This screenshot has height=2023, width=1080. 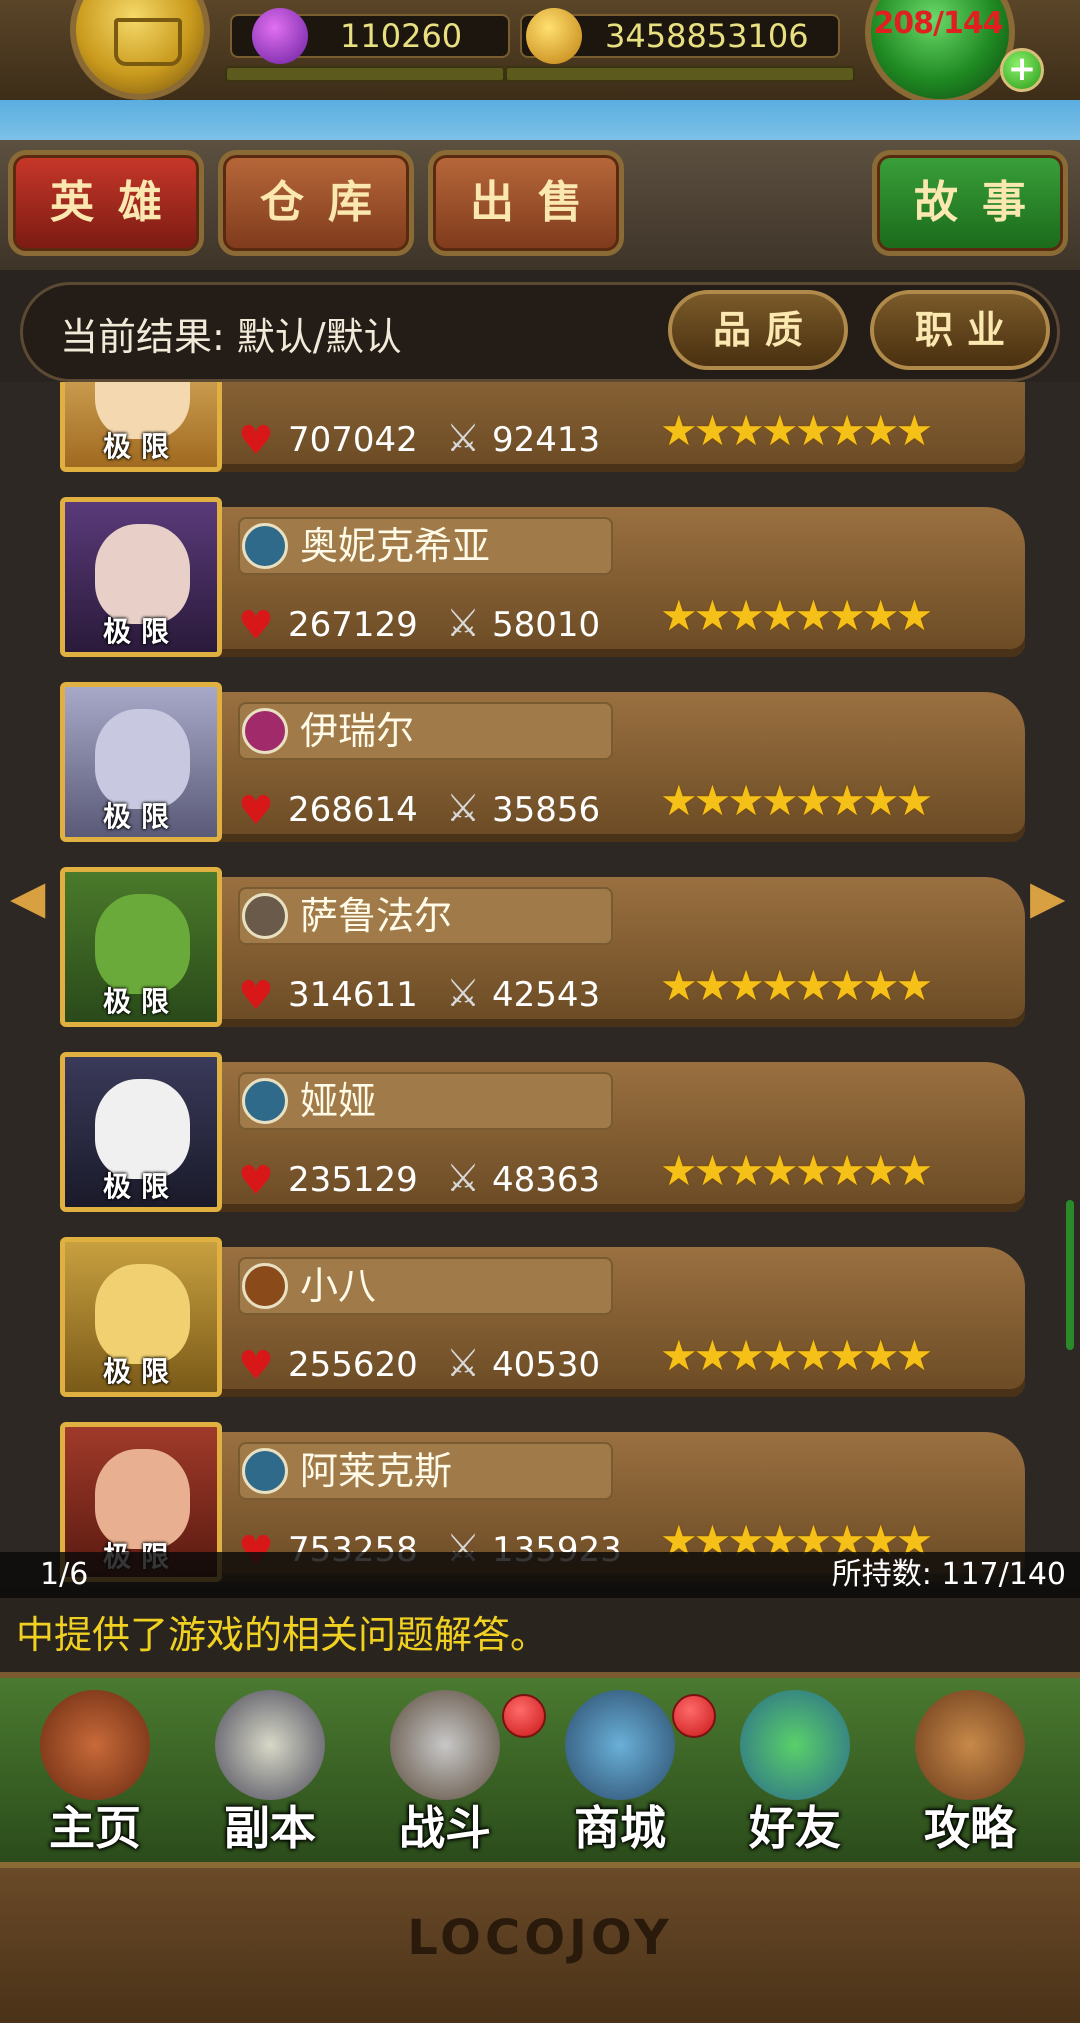 What do you see at coordinates (106, 203) in the screenshot?
I see `tab-heroes: 英雄` at bounding box center [106, 203].